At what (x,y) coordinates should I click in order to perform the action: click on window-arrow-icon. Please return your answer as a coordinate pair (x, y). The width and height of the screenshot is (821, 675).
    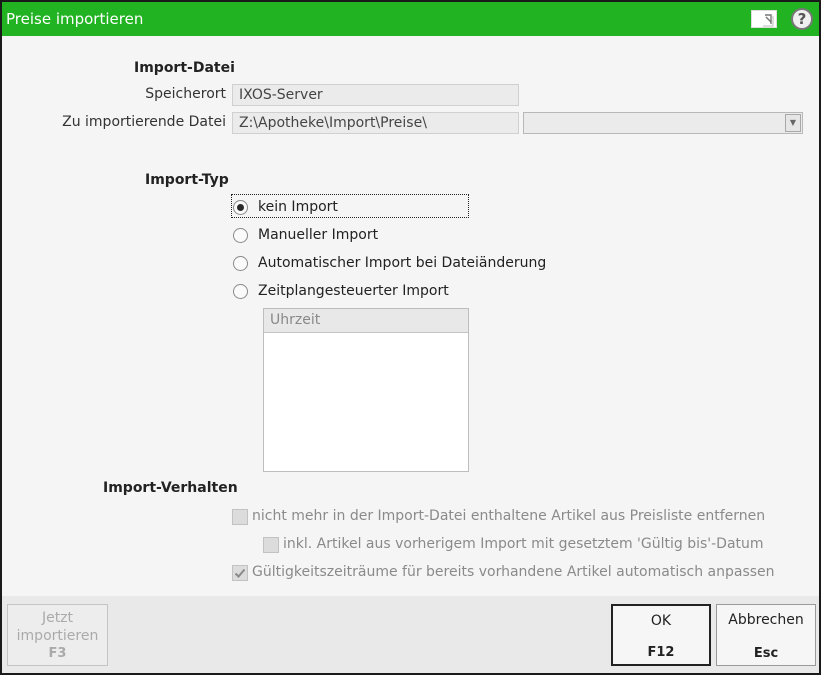
    Looking at the image, I should click on (764, 19).